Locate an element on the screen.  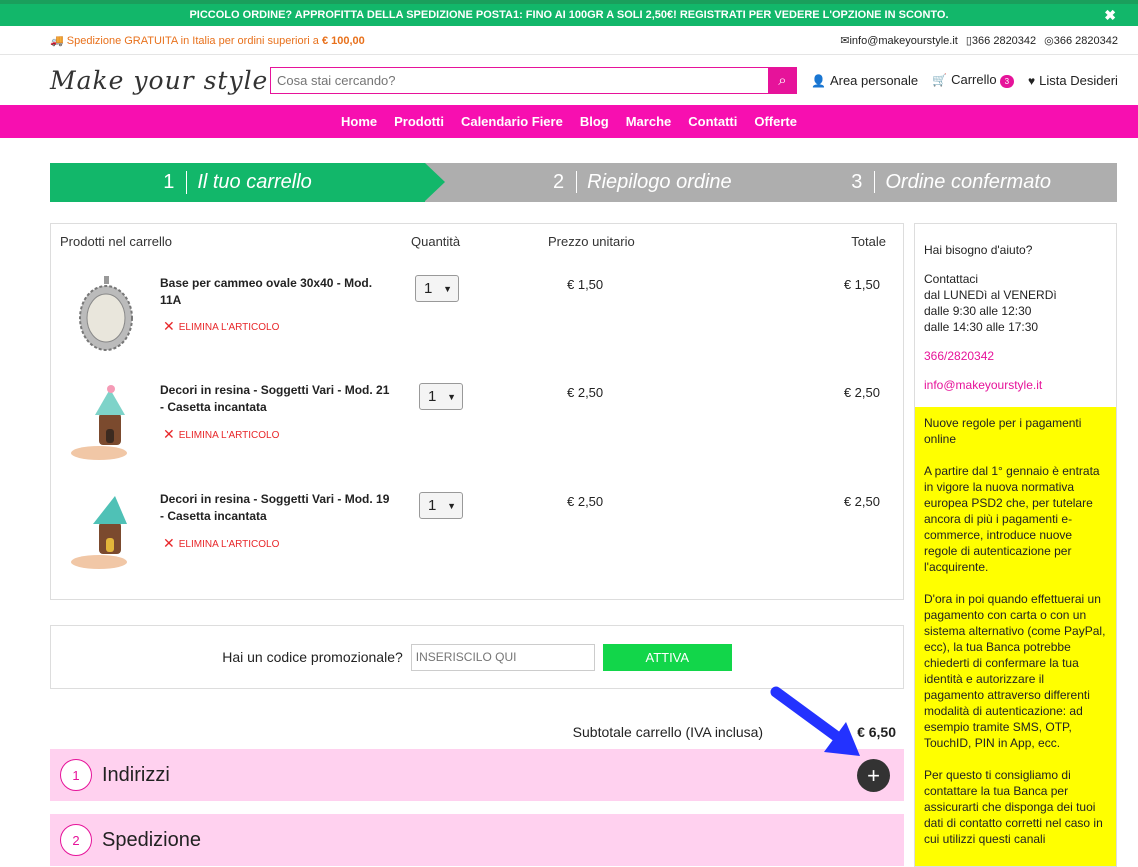
notice-title: Nuove regole per i pagamenti online is located at coordinates (1003, 431).